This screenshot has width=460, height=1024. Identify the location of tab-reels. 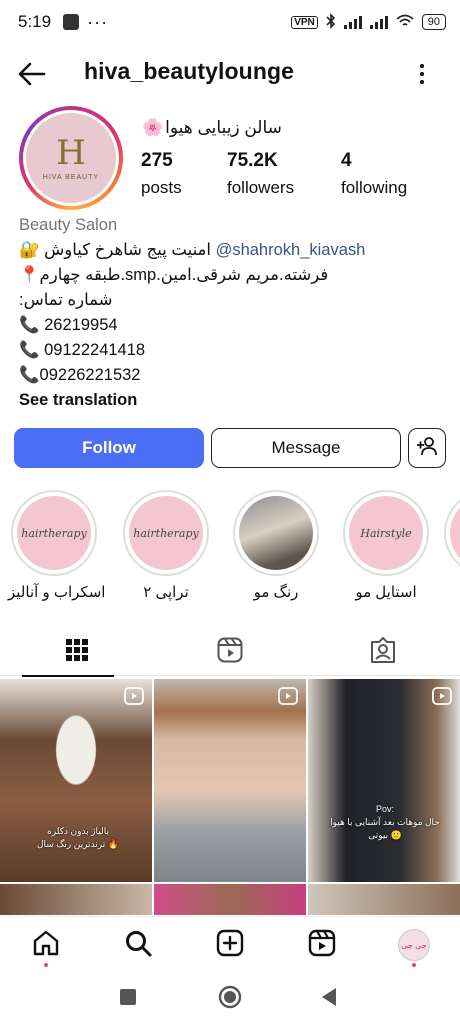
(229, 652).